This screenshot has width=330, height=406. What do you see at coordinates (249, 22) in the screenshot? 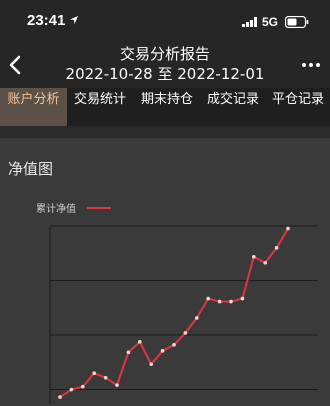
I see `signal-bars-icon` at bounding box center [249, 22].